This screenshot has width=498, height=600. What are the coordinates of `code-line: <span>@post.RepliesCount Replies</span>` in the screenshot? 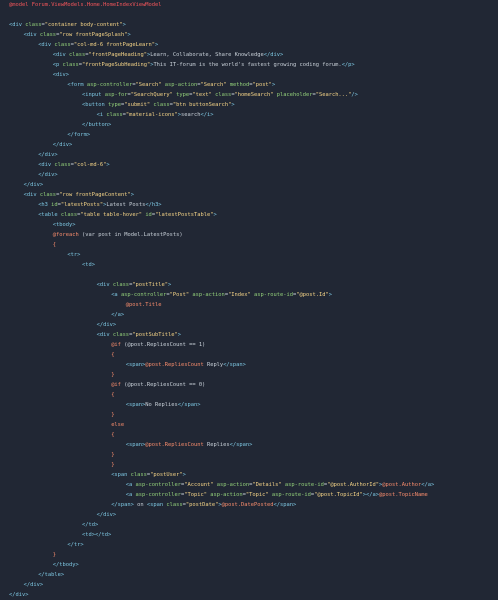 It's located at (189, 445).